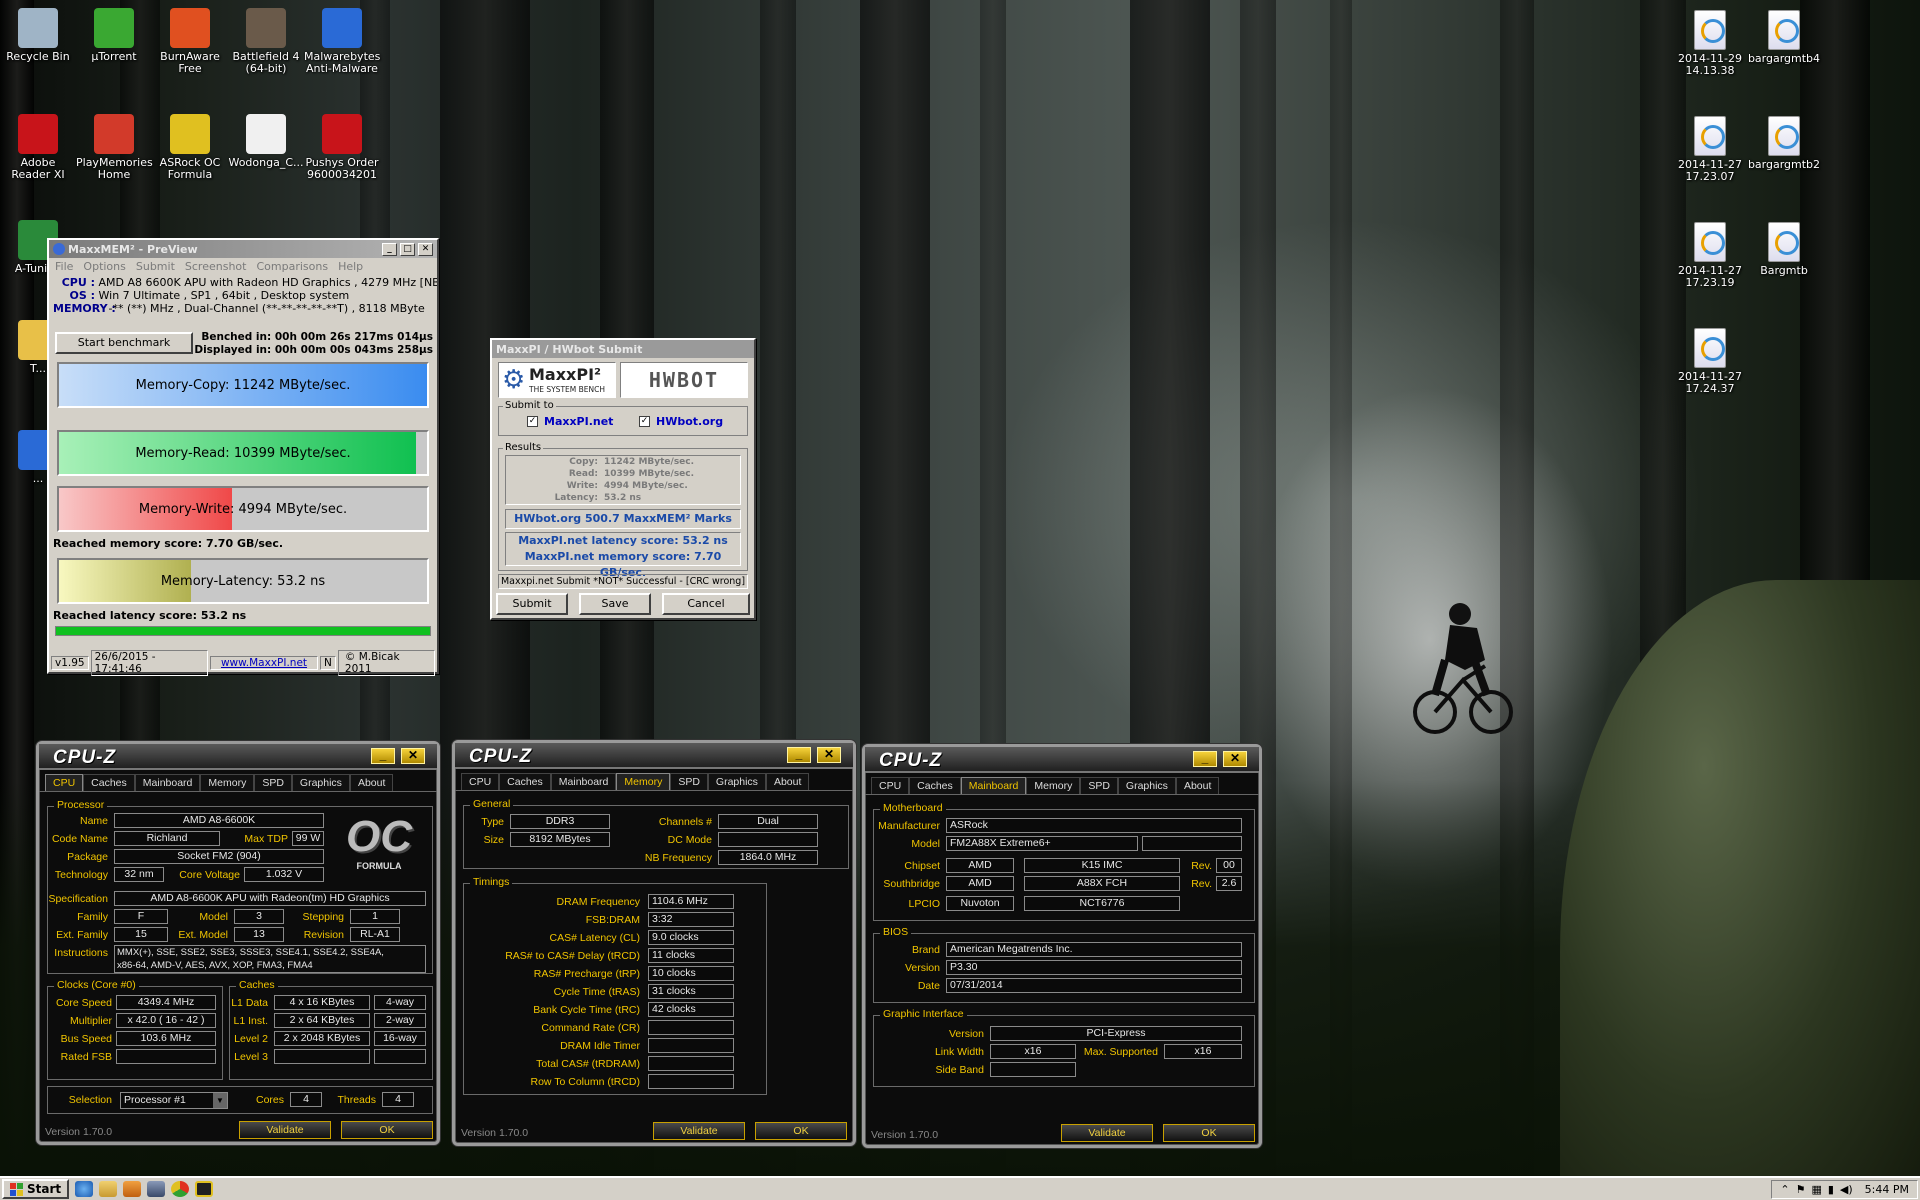  What do you see at coordinates (1784, 1189) in the screenshot?
I see `show-hidden-icons-icon: ⌃` at bounding box center [1784, 1189].